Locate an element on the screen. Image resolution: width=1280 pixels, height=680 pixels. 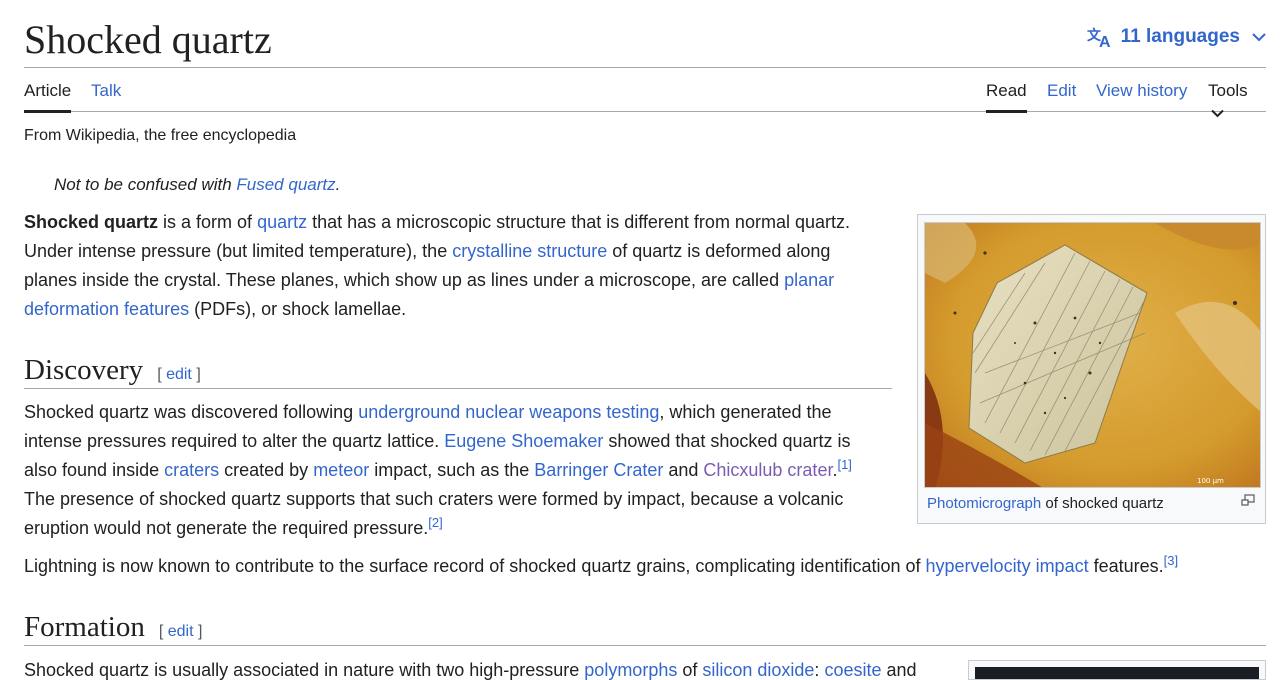
link-hypervelocity-impact: hypervelocity impact is located at coordinates (1007, 566).